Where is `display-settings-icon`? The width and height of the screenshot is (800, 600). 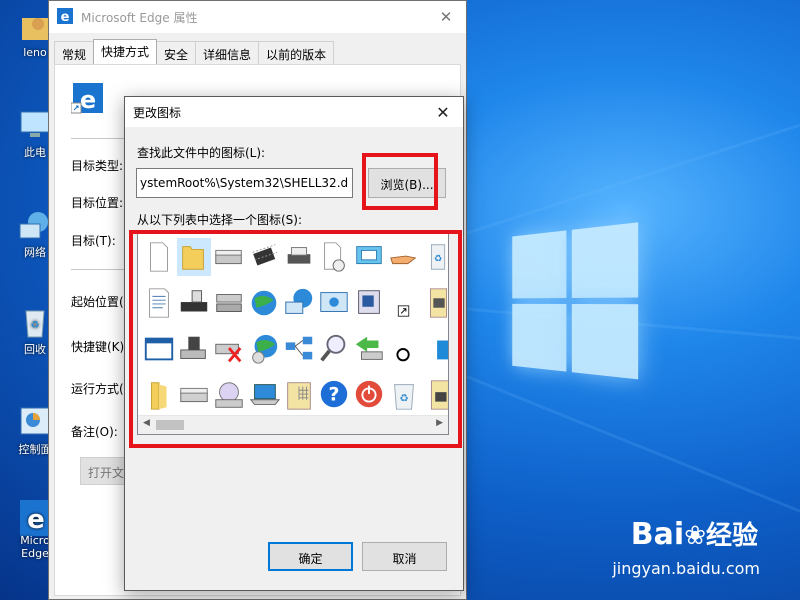 display-settings-icon is located at coordinates (369, 303).